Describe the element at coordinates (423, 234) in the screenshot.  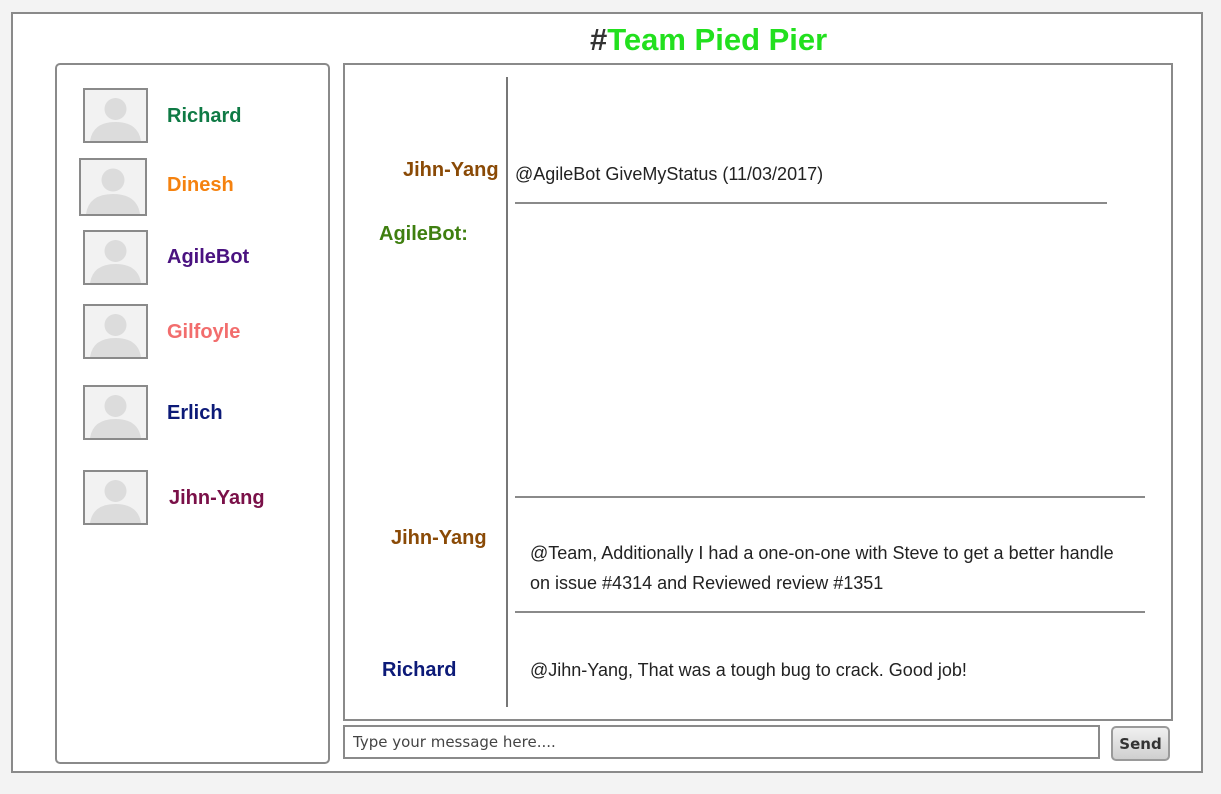
I see `message-sender: AgileBot:` at that location.